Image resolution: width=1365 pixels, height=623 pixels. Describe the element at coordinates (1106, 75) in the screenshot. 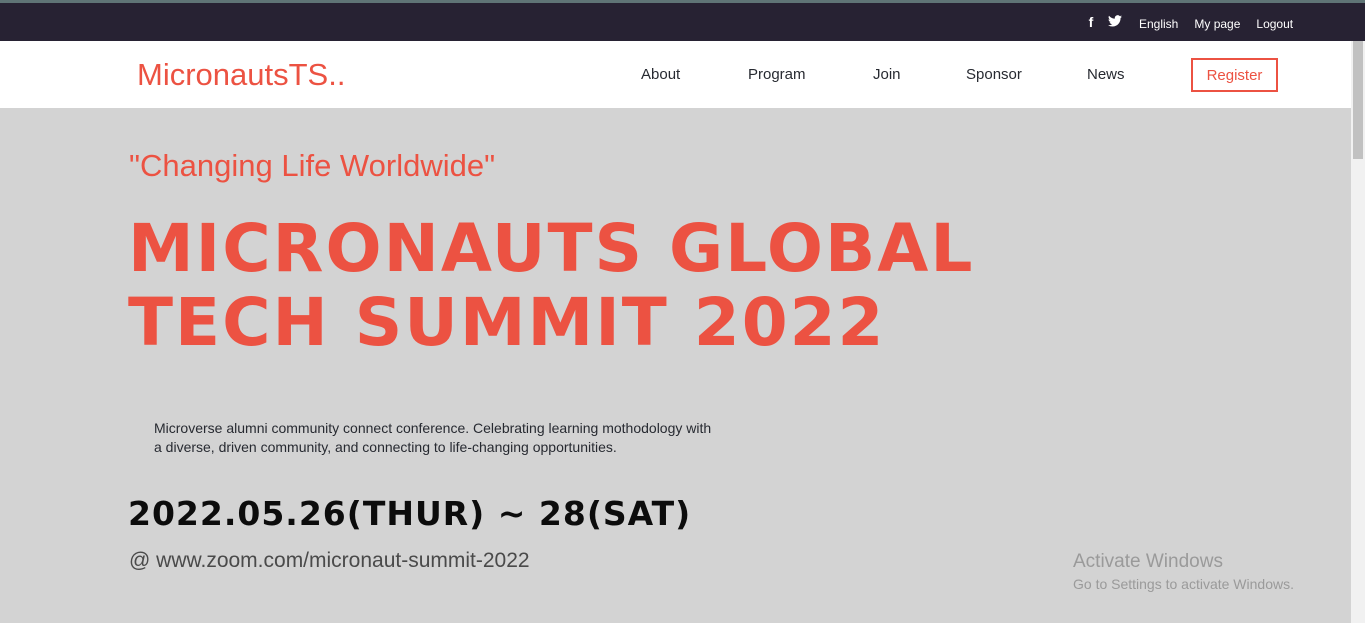

I see `nav-item-news: News` at that location.